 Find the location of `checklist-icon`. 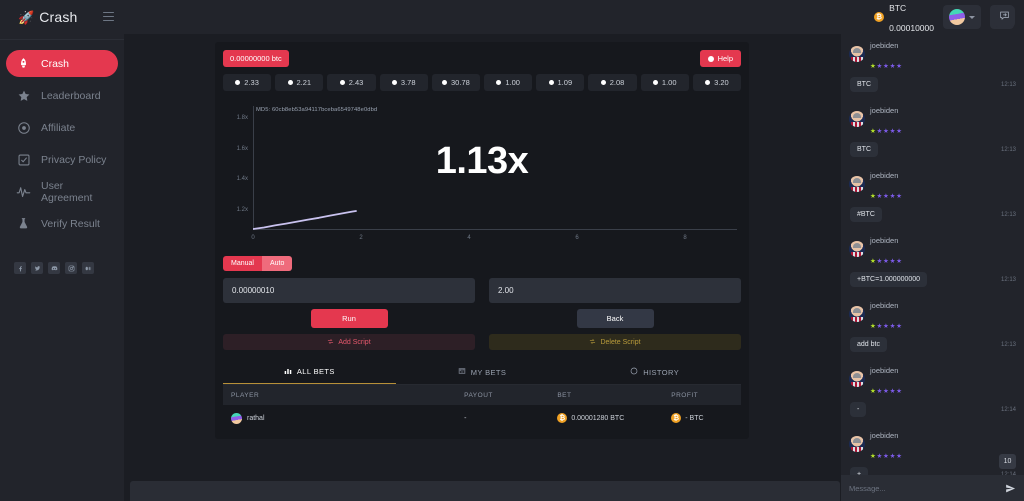

checklist-icon is located at coordinates (23, 159).